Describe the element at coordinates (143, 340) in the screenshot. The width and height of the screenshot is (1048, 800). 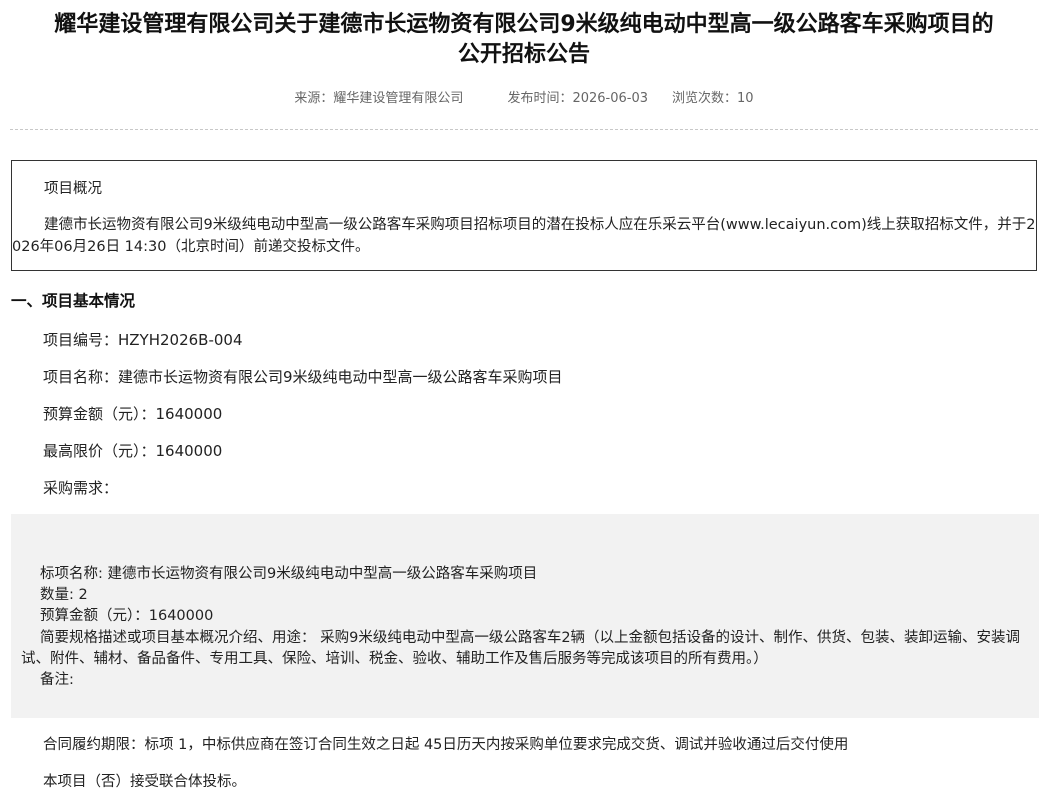
I see `project-number: 项目编号：HZYH2026B-004` at that location.